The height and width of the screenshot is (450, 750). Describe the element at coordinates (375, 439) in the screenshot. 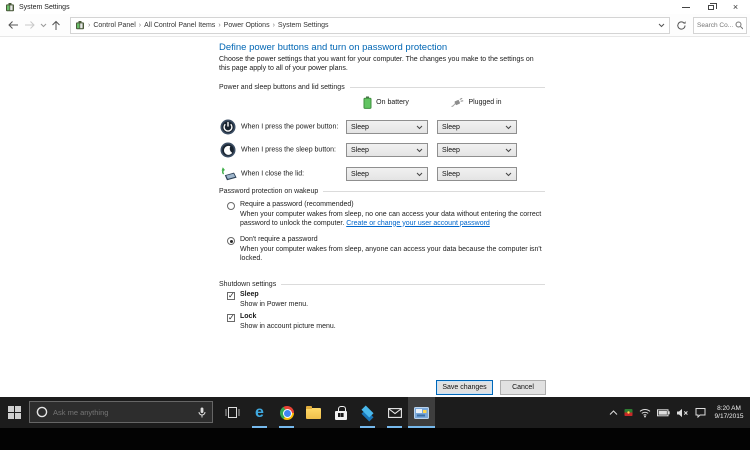

I see `bottom-letterbox` at that location.